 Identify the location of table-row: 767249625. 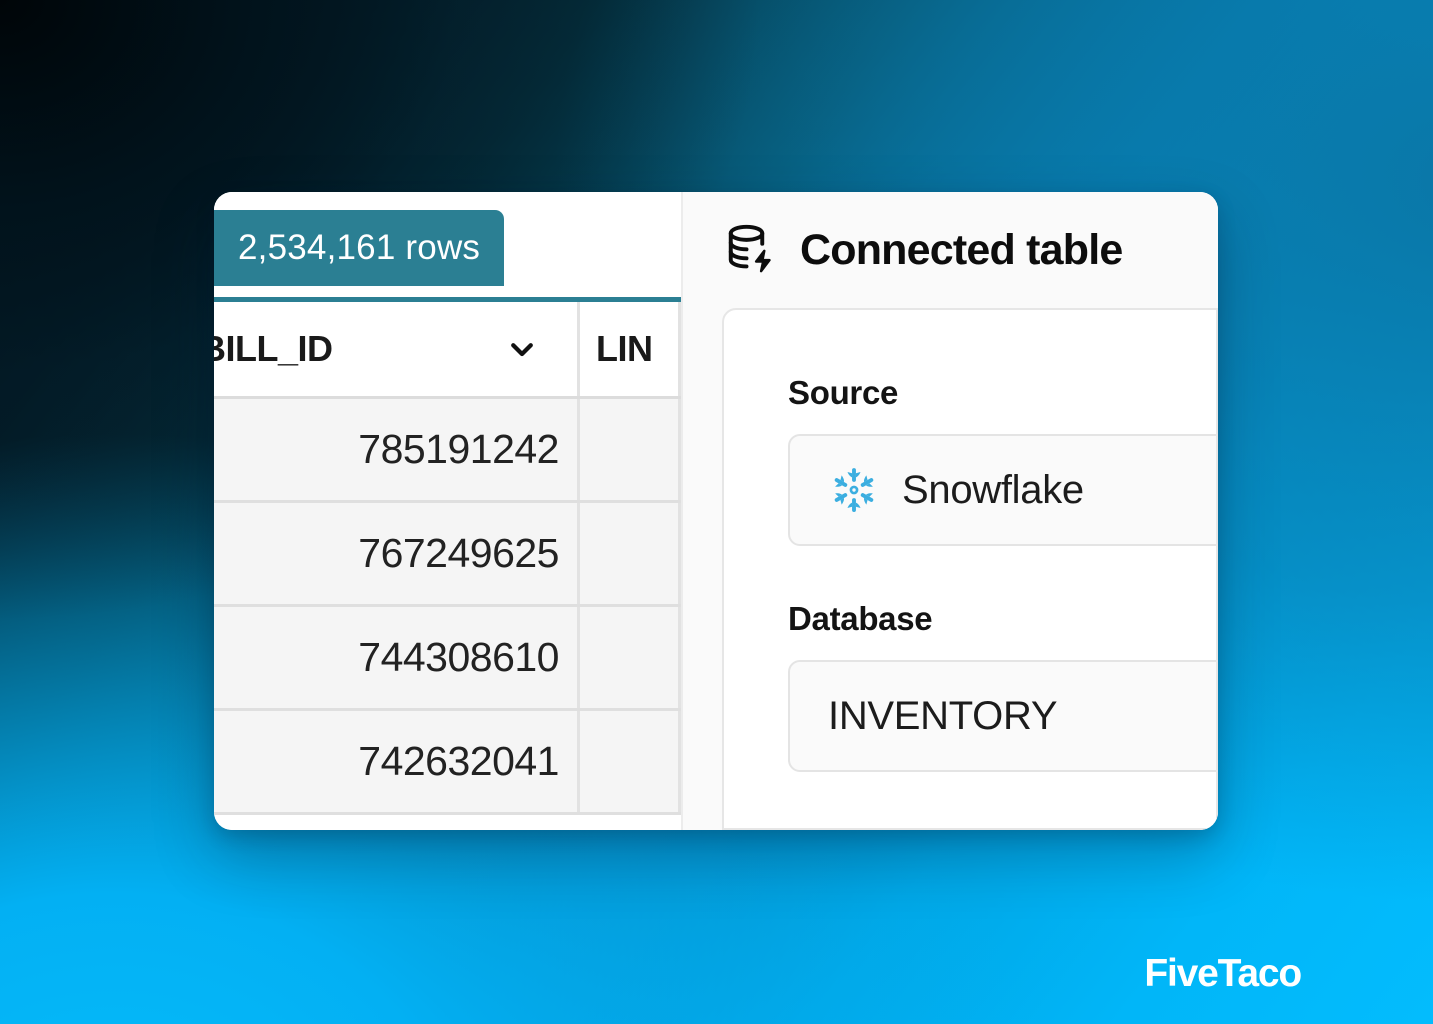
(447, 555).